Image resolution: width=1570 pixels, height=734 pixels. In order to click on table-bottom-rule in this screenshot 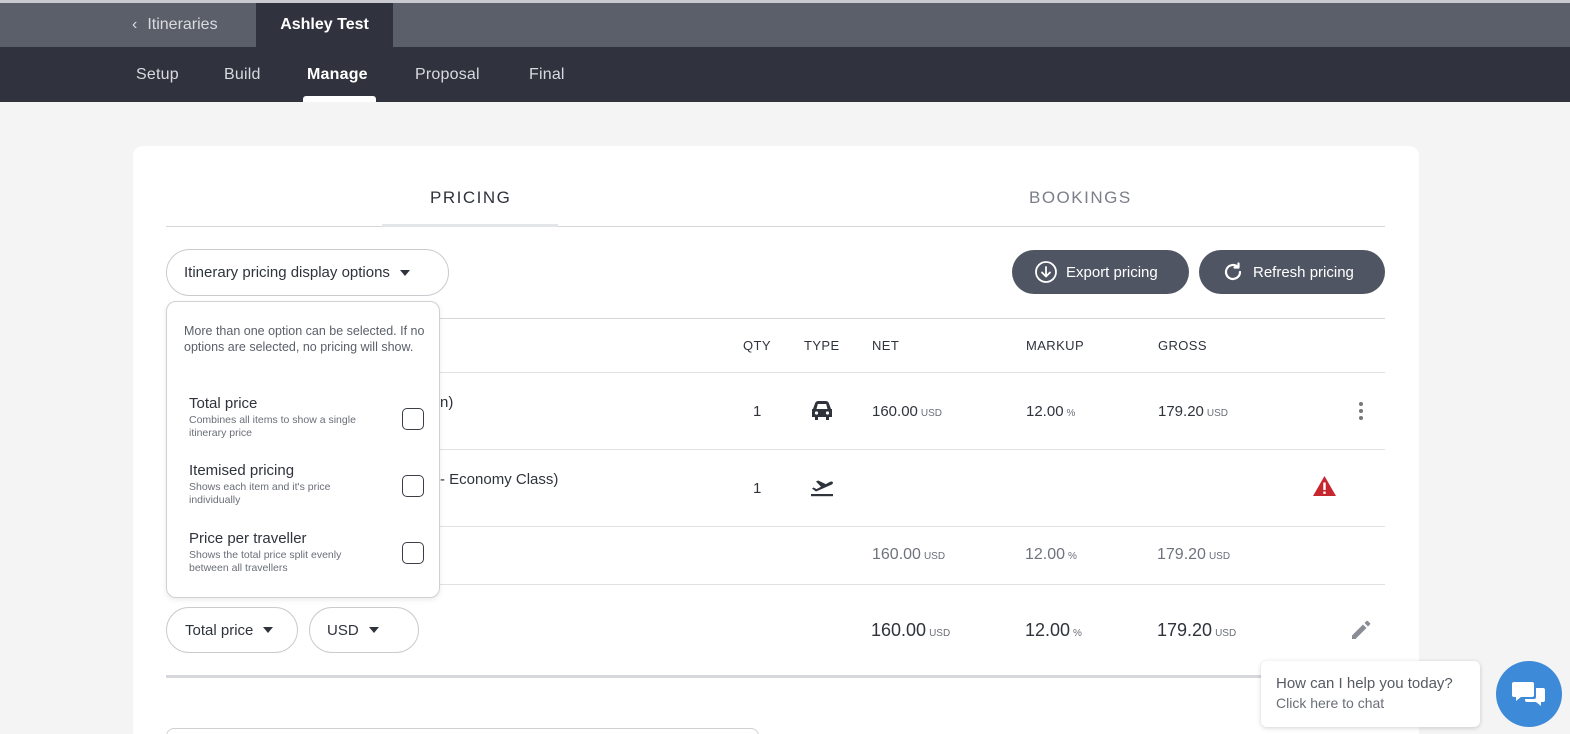, I will do `click(775, 676)`.